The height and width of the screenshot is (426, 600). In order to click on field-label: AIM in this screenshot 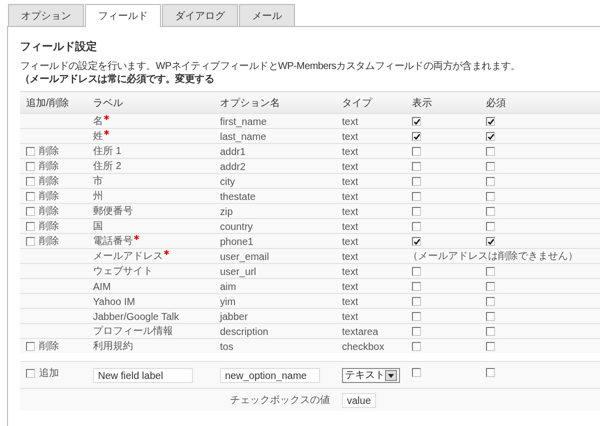, I will do `click(102, 286)`.